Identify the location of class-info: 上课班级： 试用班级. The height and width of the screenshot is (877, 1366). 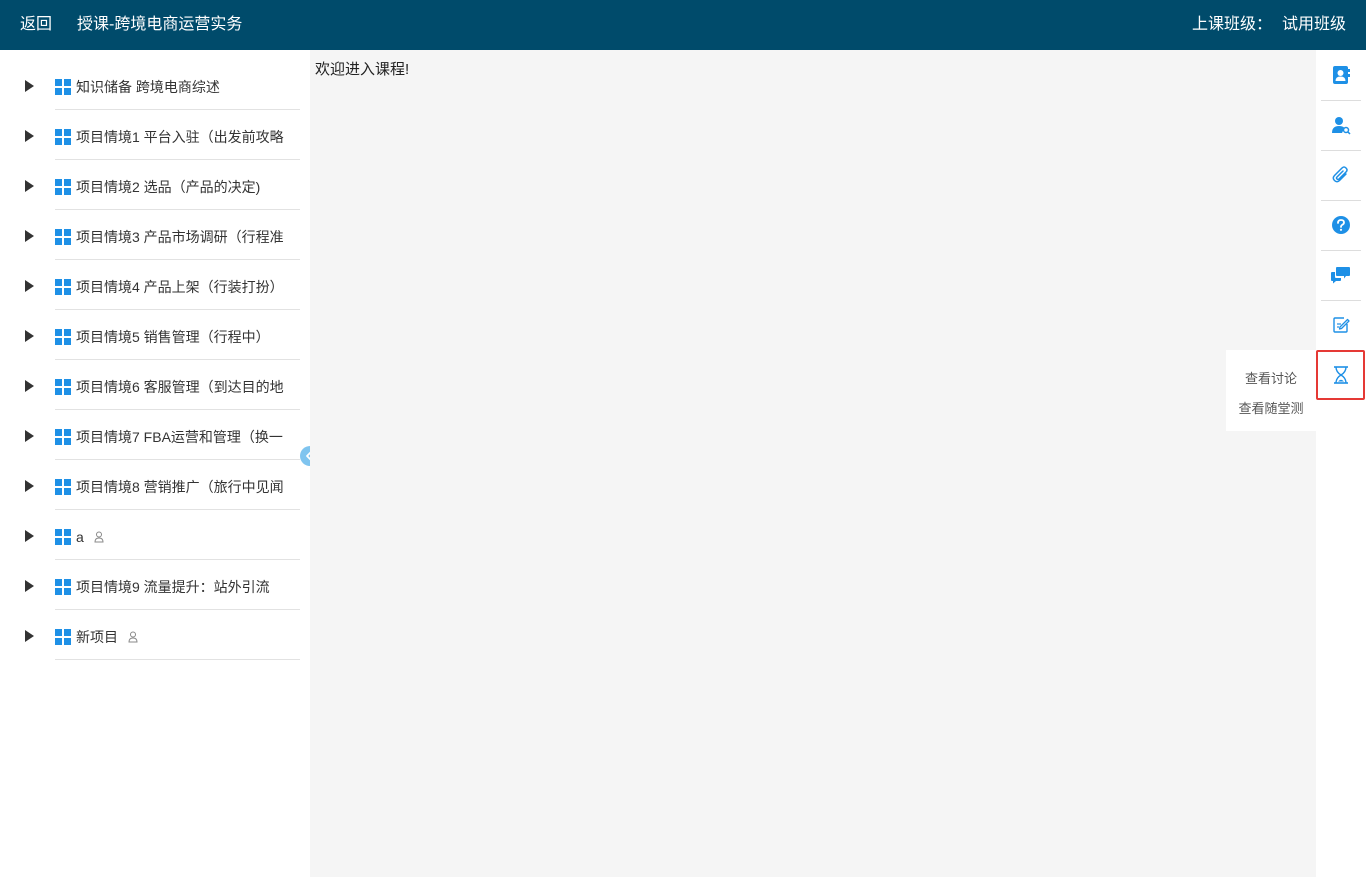
(1264, 25).